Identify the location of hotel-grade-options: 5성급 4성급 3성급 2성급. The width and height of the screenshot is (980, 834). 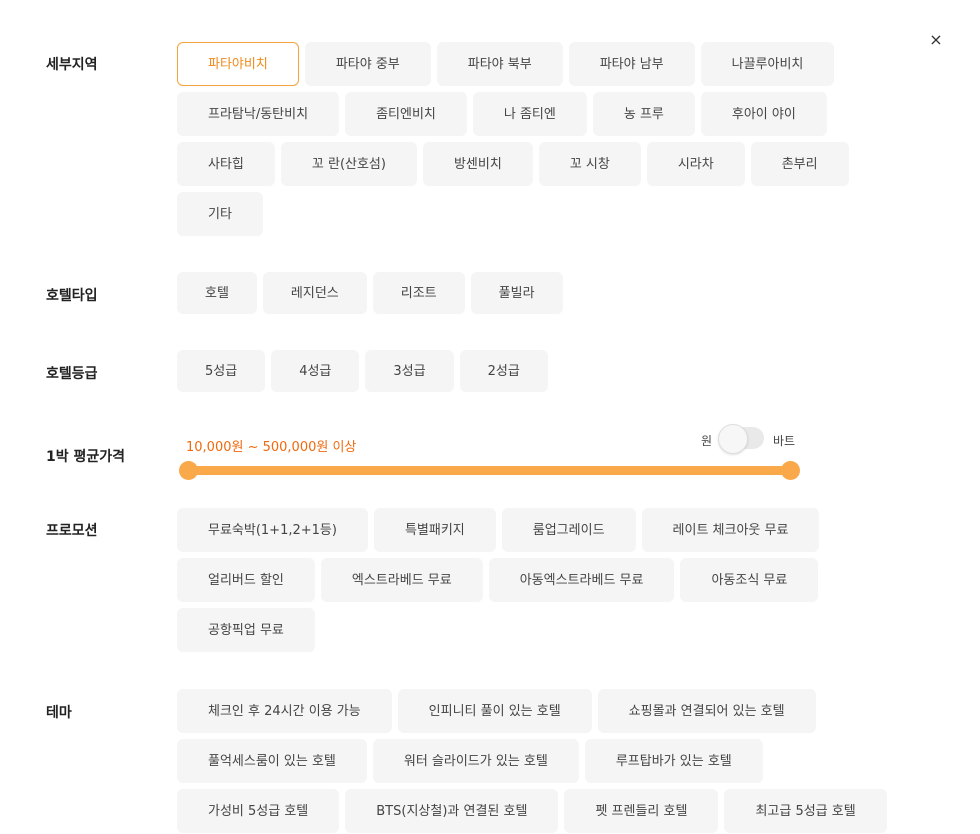
(537, 371).